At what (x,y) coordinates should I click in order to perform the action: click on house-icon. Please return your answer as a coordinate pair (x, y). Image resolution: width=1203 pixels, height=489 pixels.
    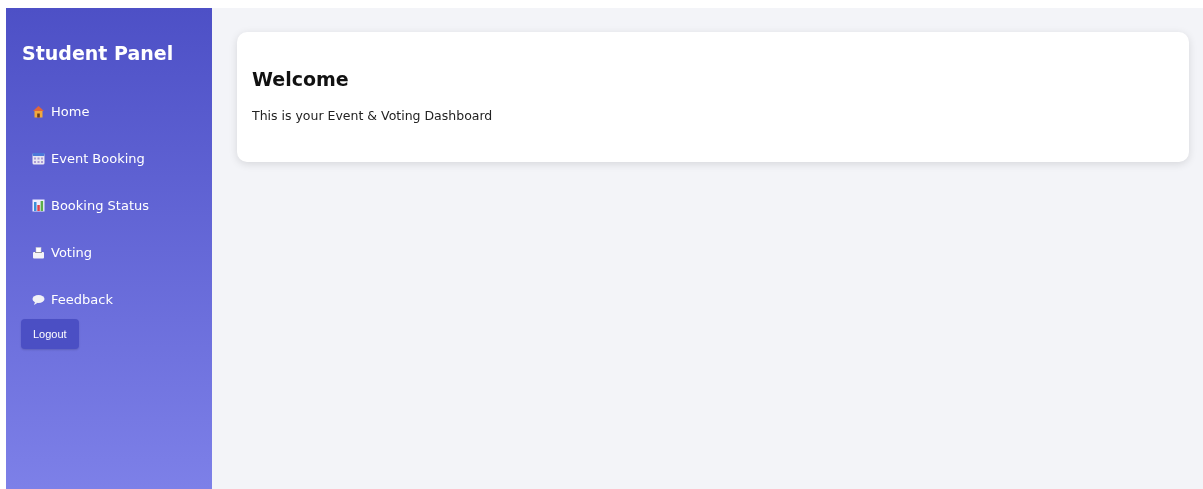
    Looking at the image, I should click on (38, 111).